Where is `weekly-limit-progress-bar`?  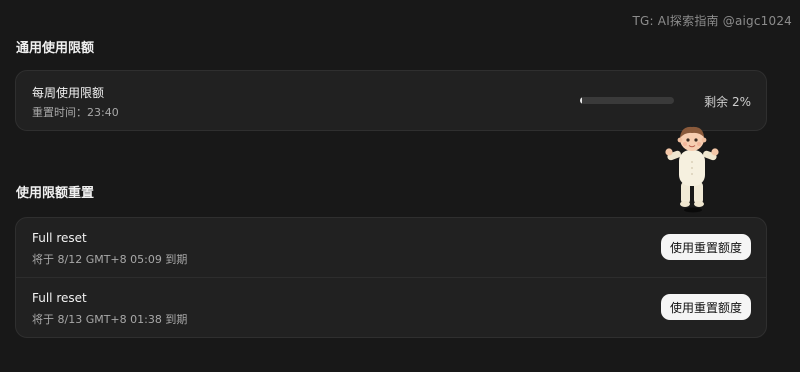
weekly-limit-progress-bar is located at coordinates (627, 100).